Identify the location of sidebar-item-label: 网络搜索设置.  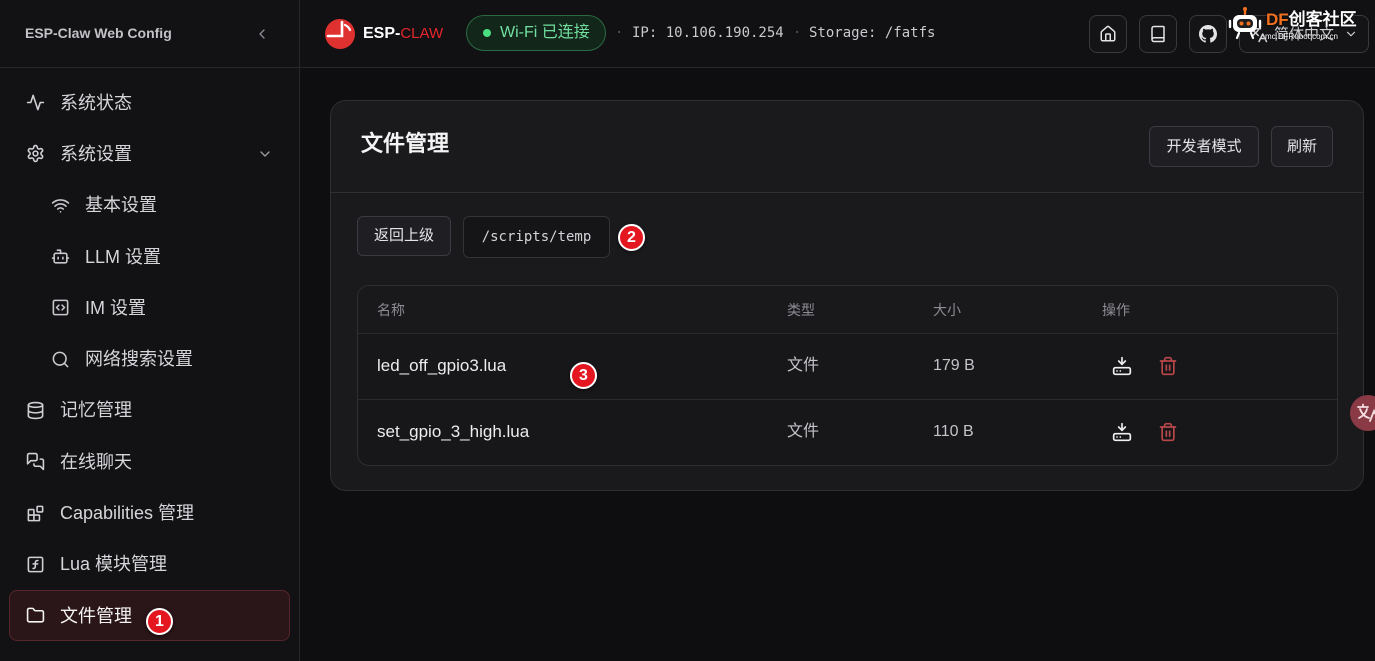
(139, 359).